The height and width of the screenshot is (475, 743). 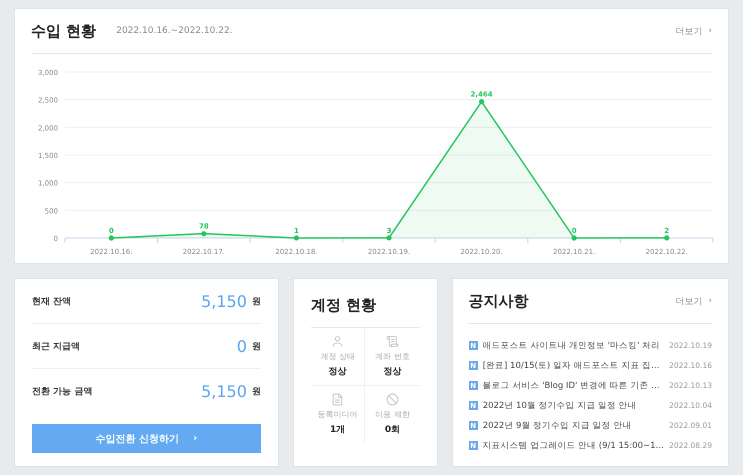 I want to click on balance-amount: 0, so click(x=241, y=346).